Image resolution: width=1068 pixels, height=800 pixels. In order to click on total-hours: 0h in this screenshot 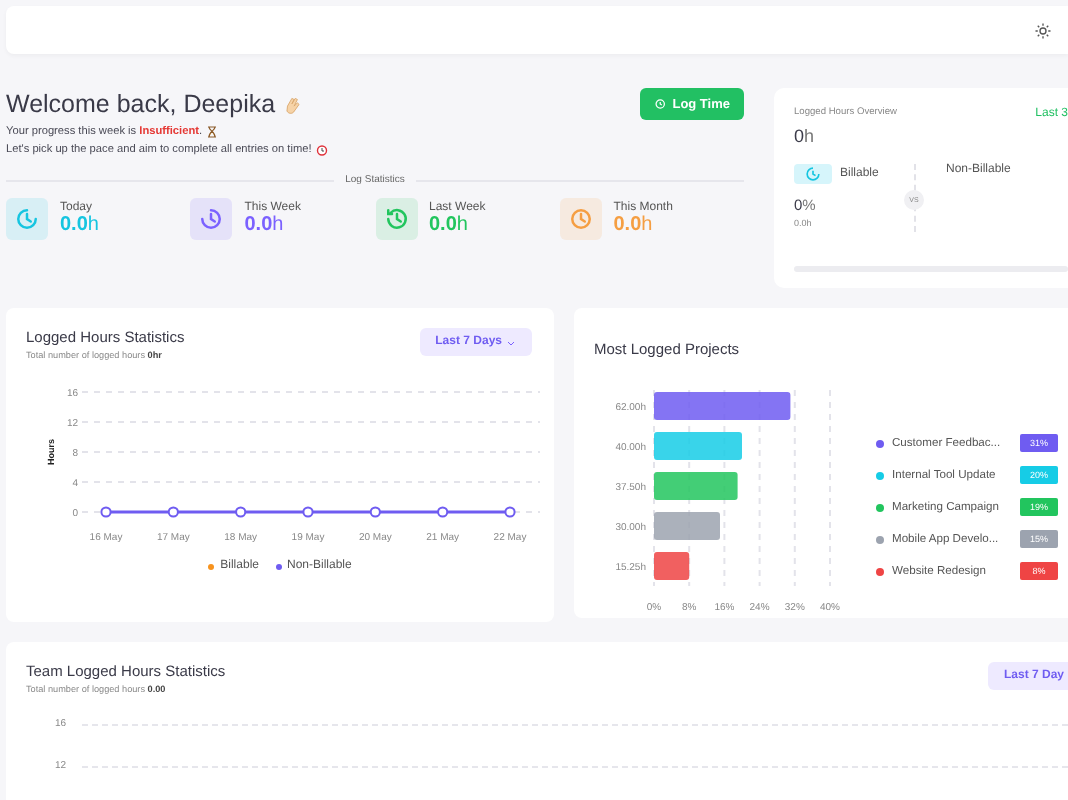, I will do `click(805, 136)`.